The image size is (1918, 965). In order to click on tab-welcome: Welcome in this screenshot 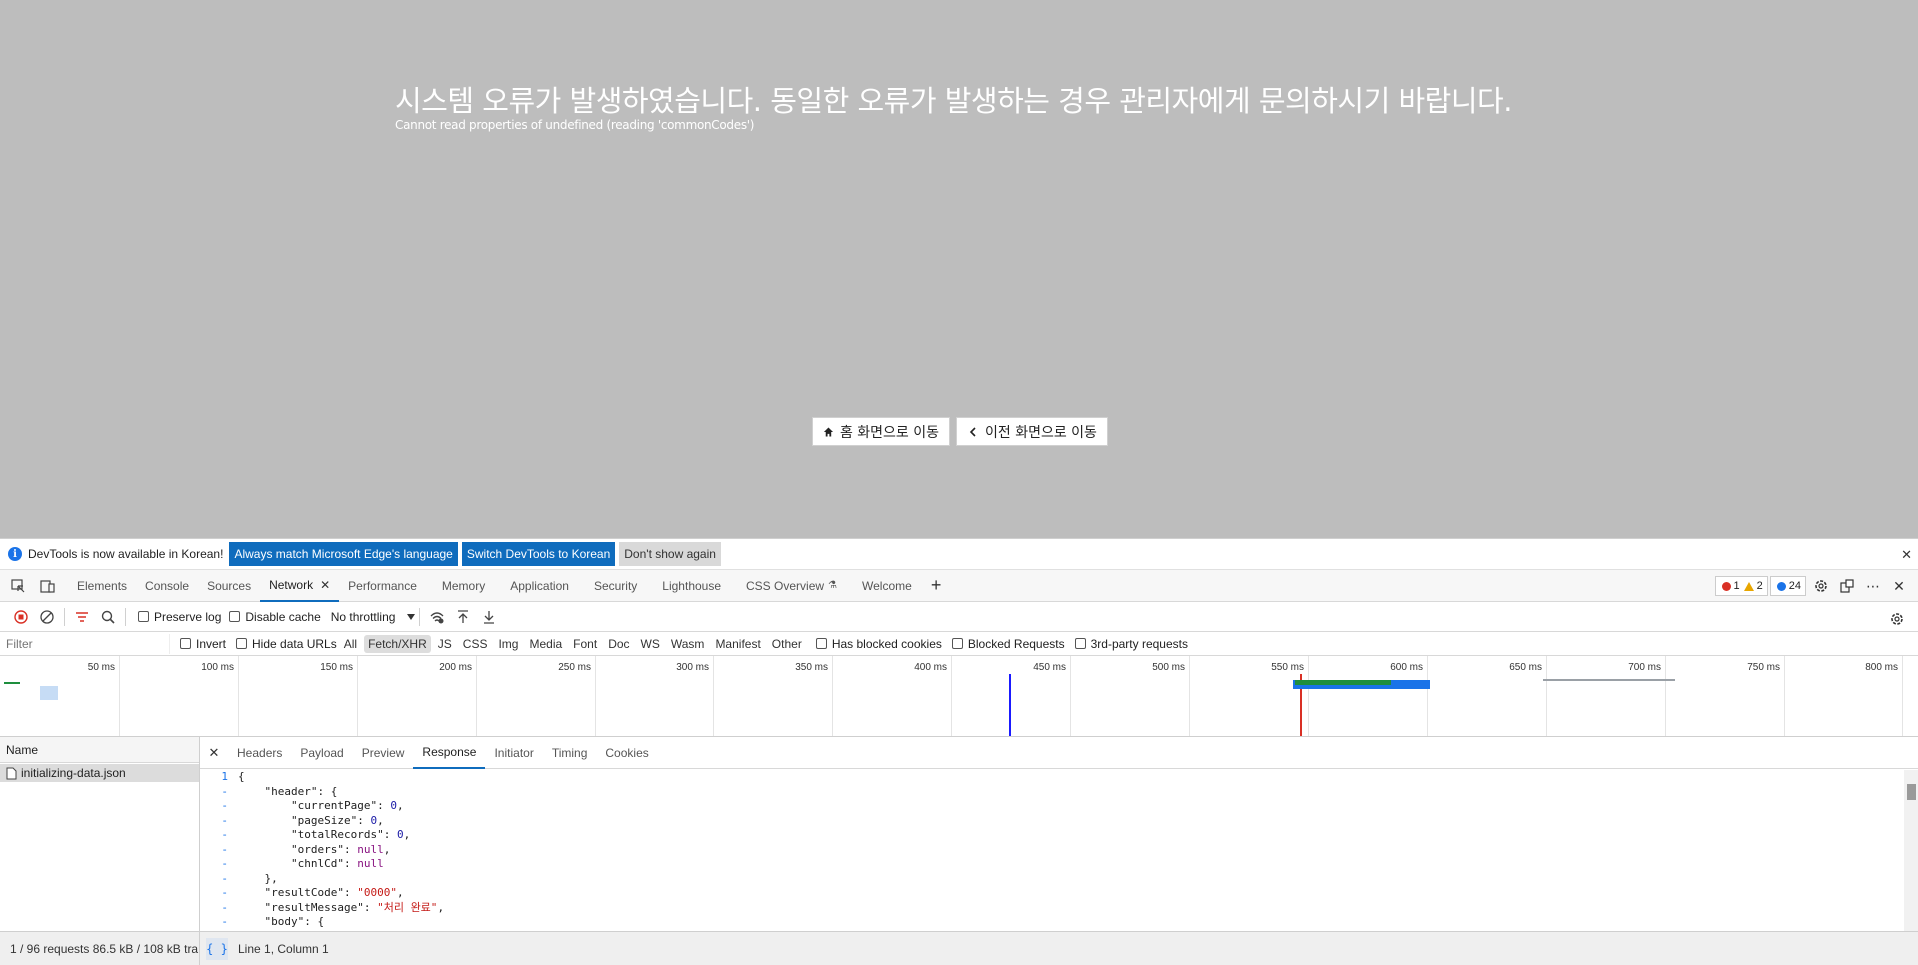, I will do `click(883, 586)`.